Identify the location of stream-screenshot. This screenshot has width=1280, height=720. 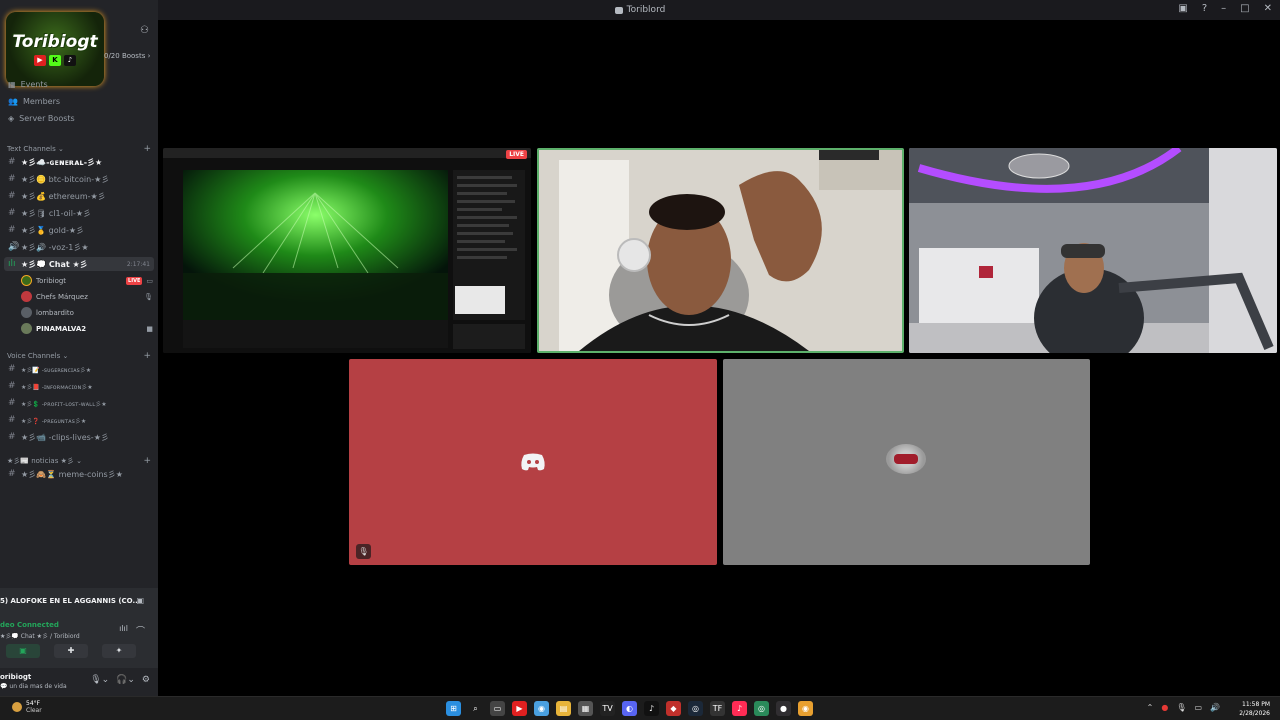
(347, 250).